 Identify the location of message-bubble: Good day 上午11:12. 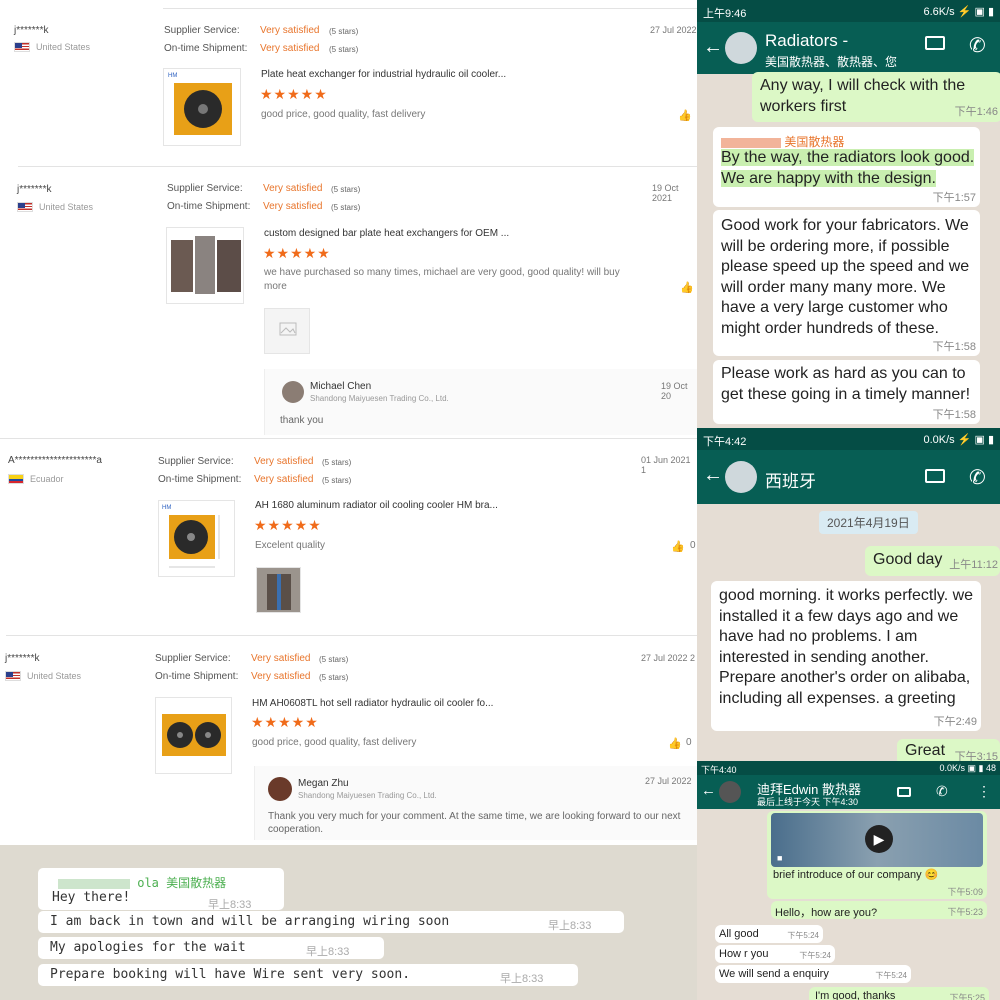
(932, 561).